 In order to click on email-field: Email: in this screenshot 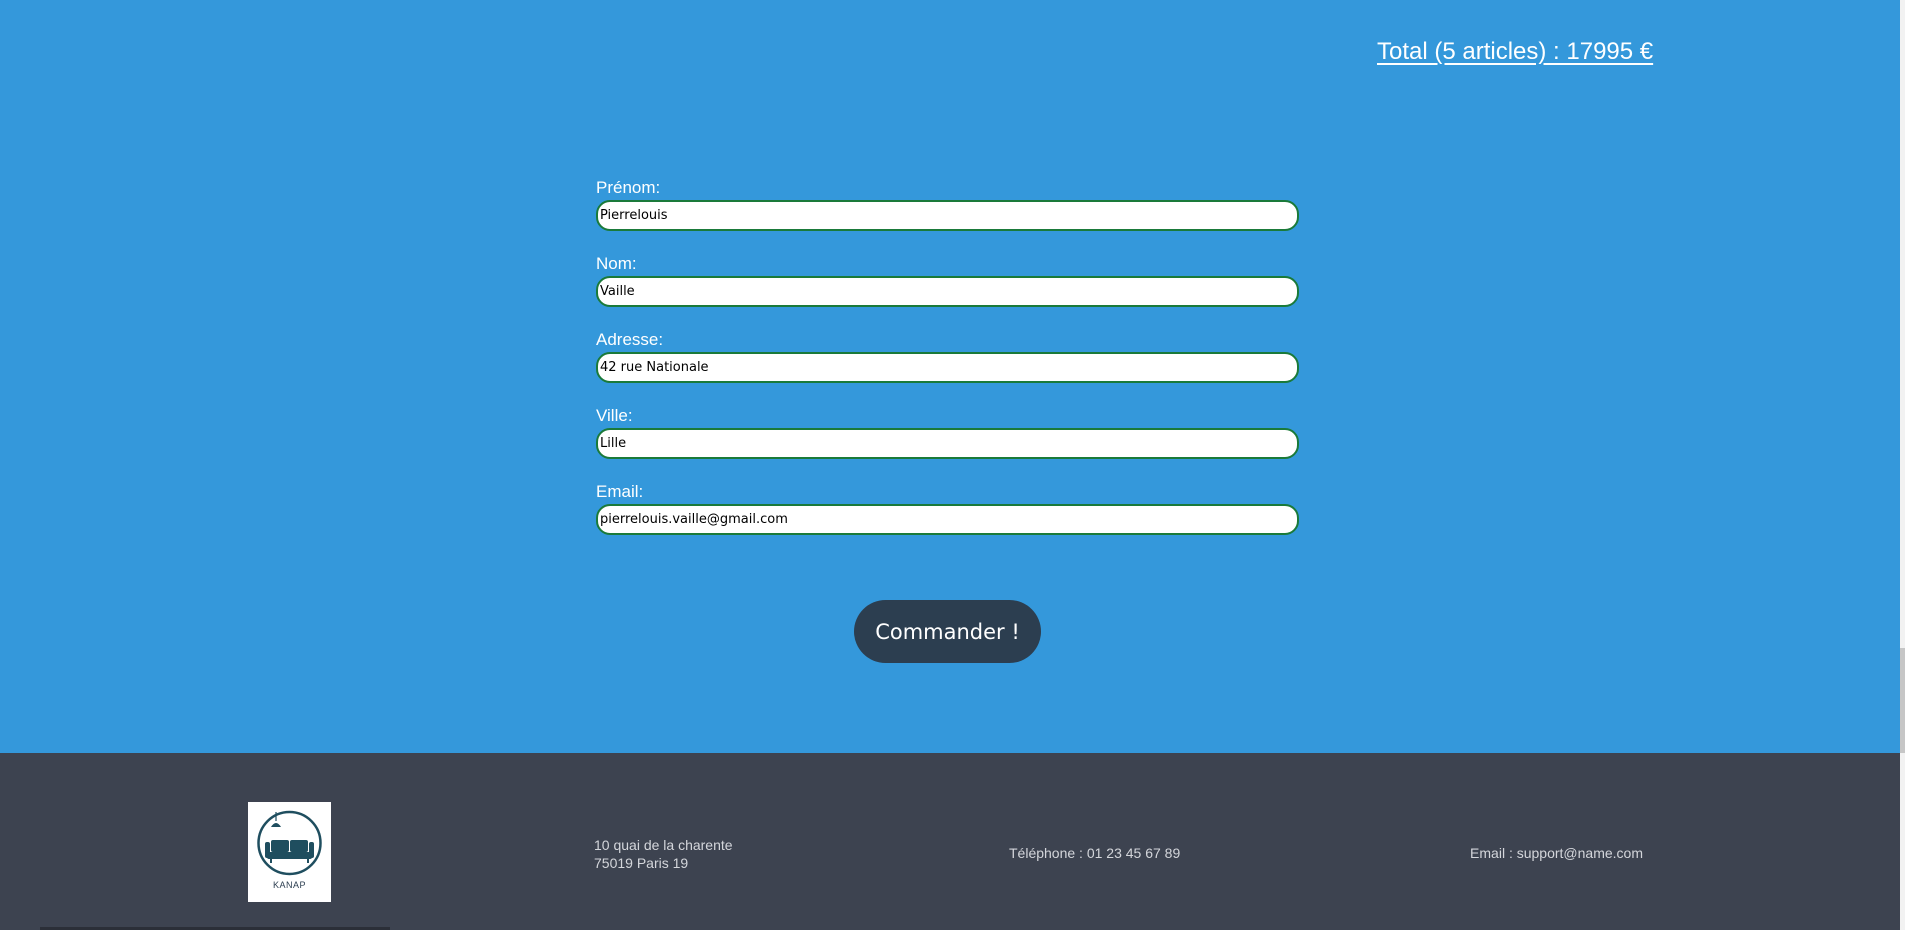, I will do `click(948, 518)`.